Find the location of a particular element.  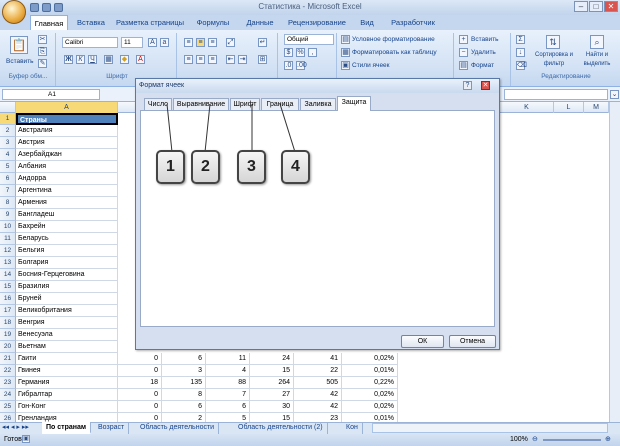

cell-styles-button: Стили ячеек is located at coordinates (371, 65).